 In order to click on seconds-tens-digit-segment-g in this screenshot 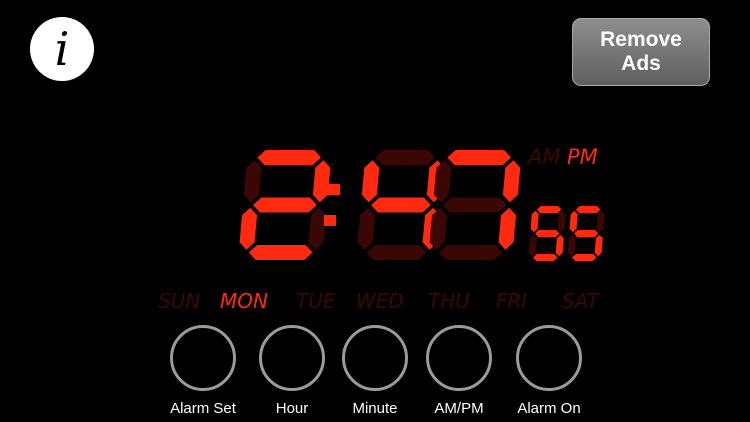, I will do `click(547, 233)`.